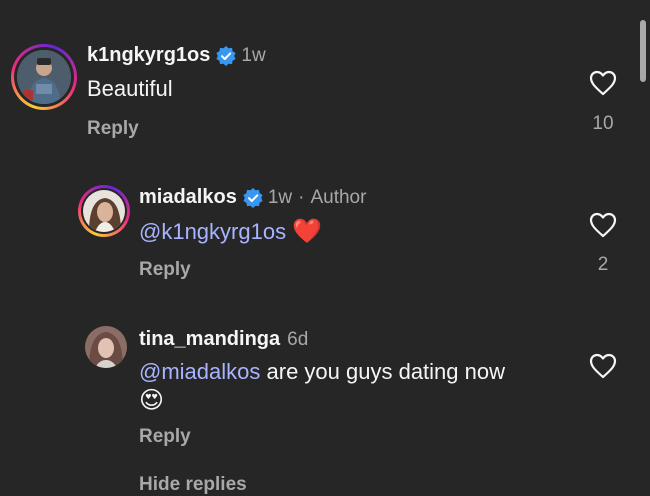 This screenshot has width=650, height=496. What do you see at coordinates (209, 339) in the screenshot?
I see `username: tina_mandinga` at bounding box center [209, 339].